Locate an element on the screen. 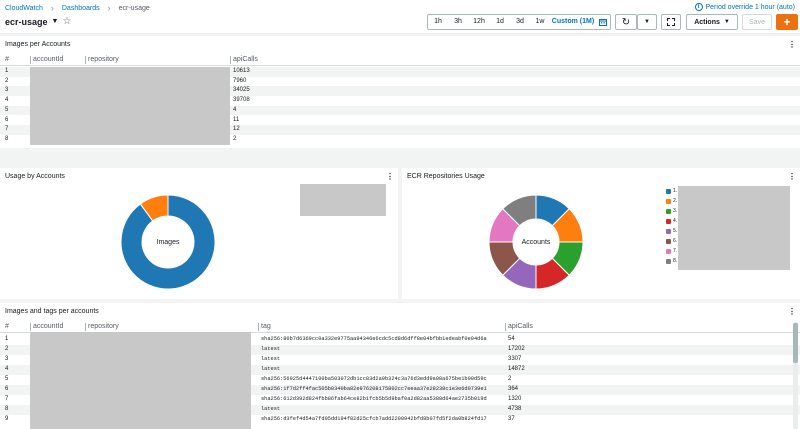  period-override-link: i Period override 1 hour (auto) is located at coordinates (745, 7).